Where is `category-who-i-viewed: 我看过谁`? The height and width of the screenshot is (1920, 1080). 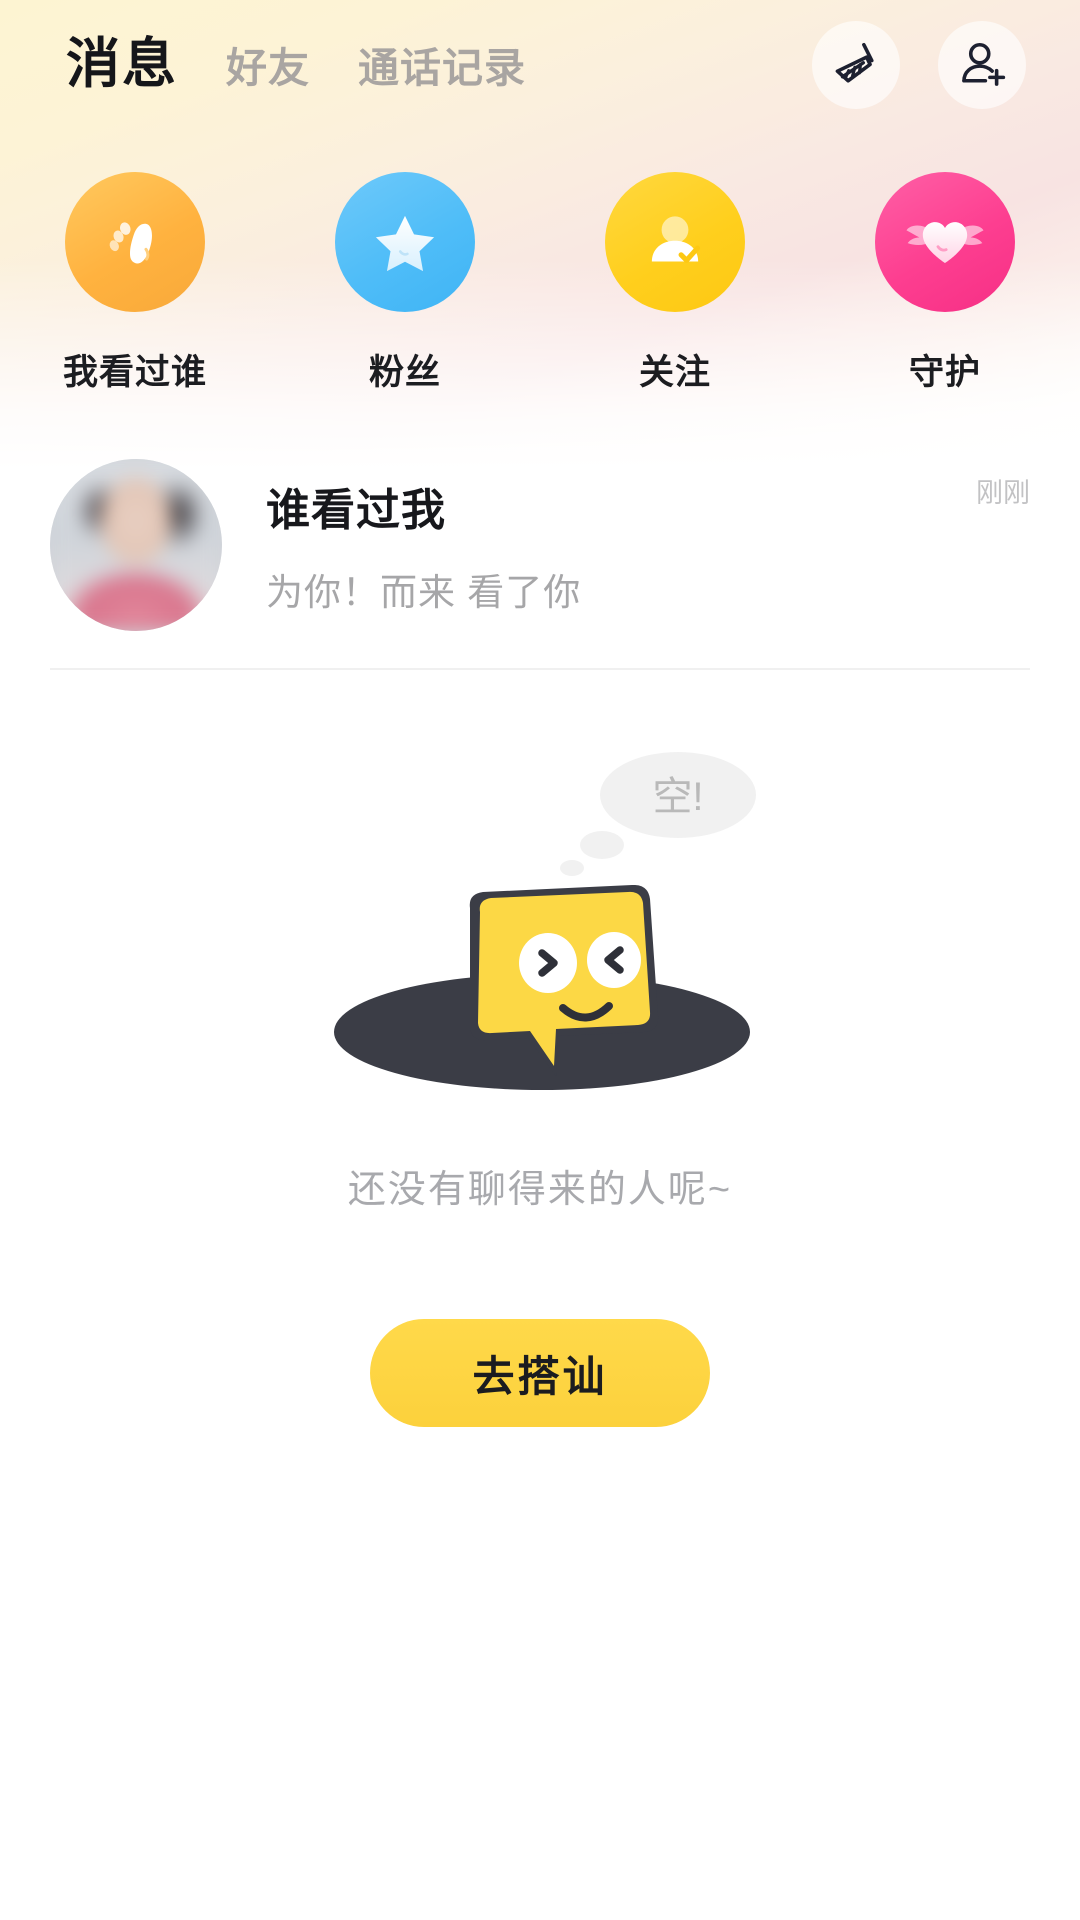
category-who-i-viewed: 我看过谁 is located at coordinates (135, 283).